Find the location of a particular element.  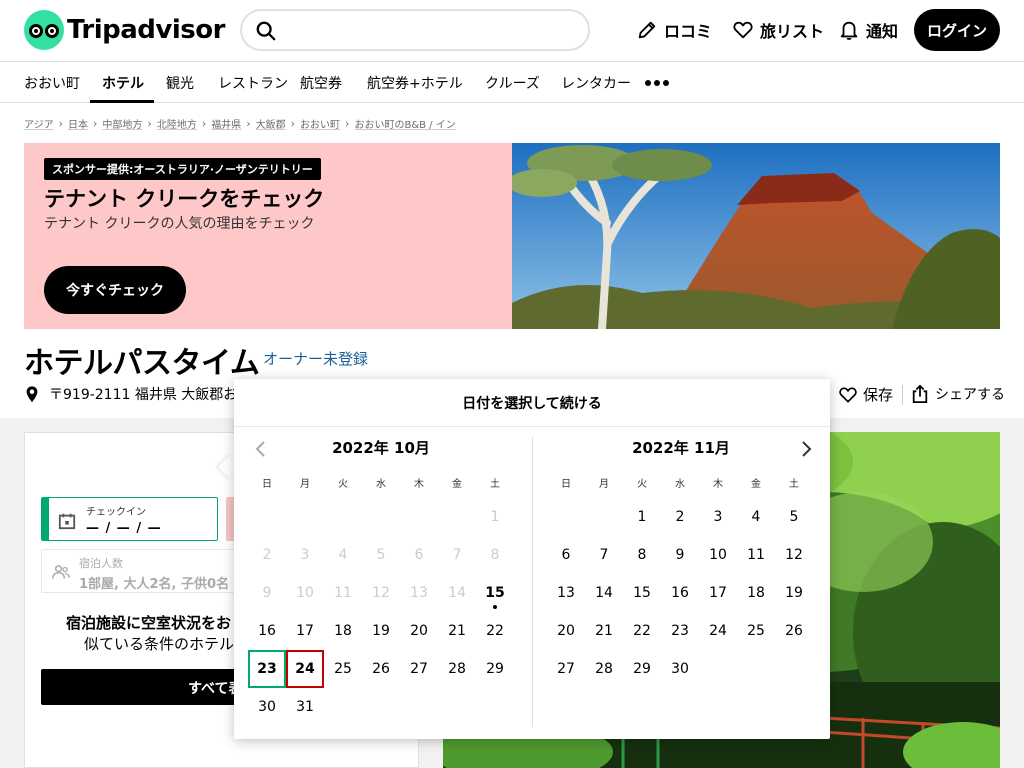

nav-item-cruises: クルーズ is located at coordinates (512, 82).